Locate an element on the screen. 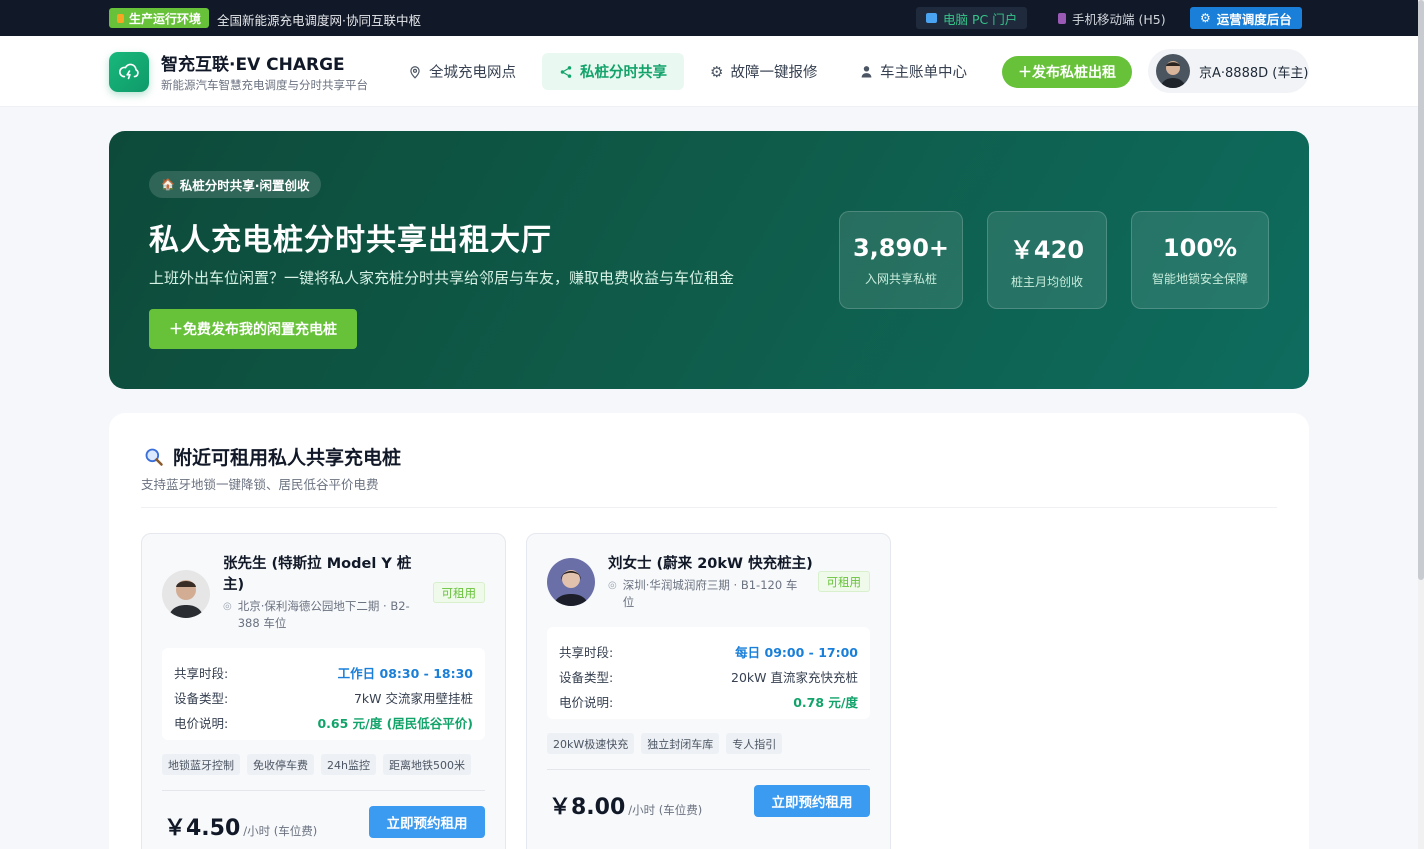  nav-repair-label: 故障一键报修 is located at coordinates (774, 73).